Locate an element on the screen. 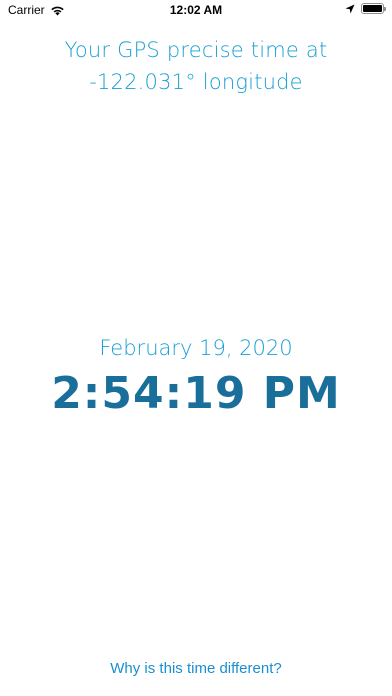  battery-fill is located at coordinates (372, 8).